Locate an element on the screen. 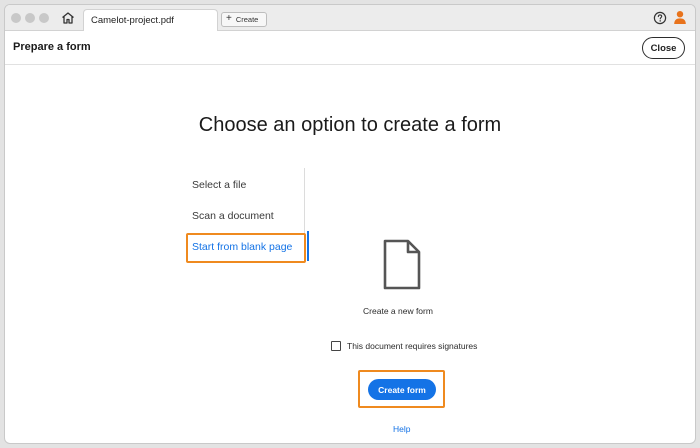 This screenshot has height=448, width=700. signature-checkbox-label: This document requires signatures is located at coordinates (412, 346).